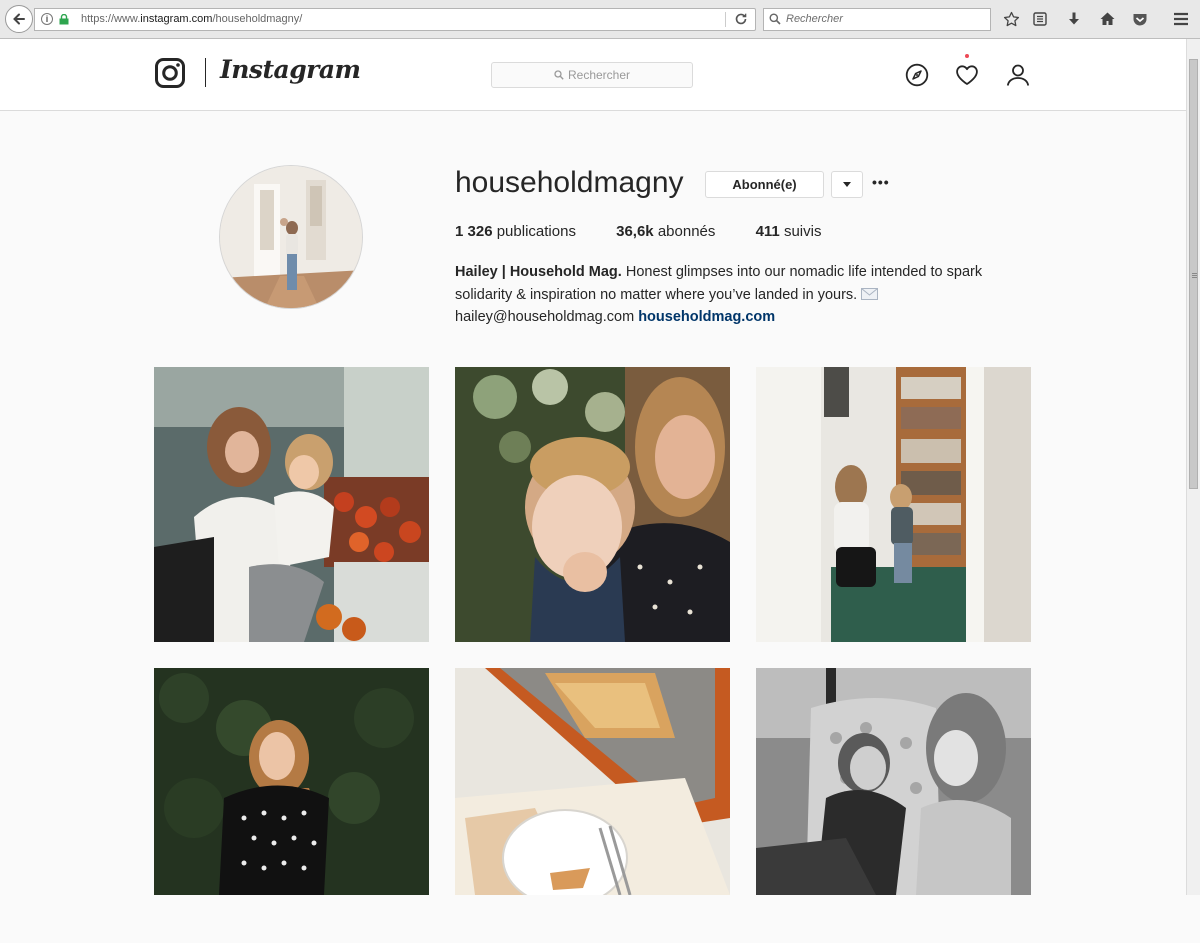 The width and height of the screenshot is (1200, 943). I want to click on notification-dot, so click(967, 56).